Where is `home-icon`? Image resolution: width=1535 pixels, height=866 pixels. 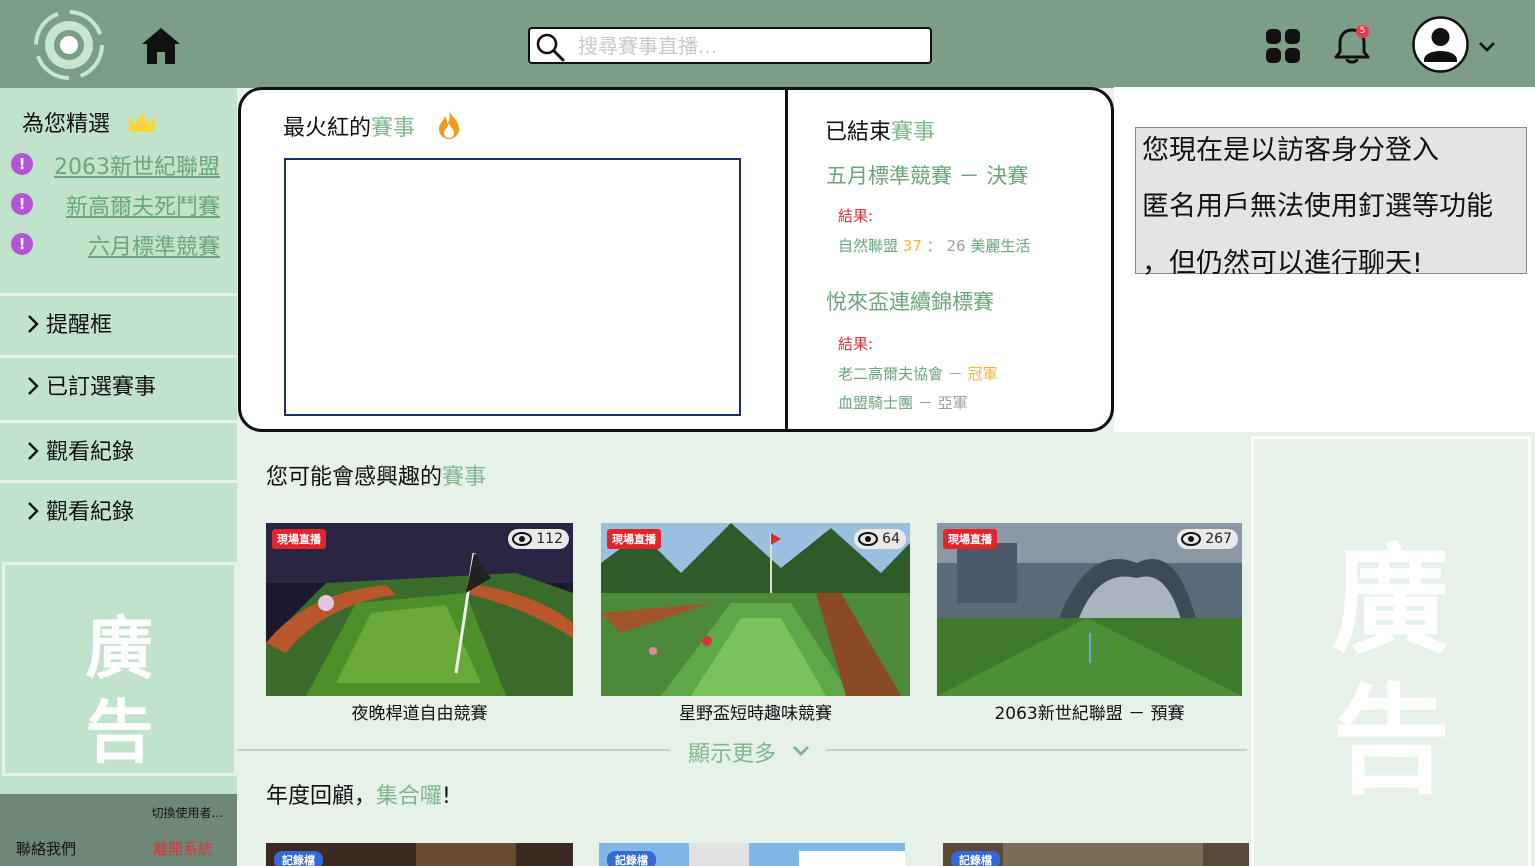 home-icon is located at coordinates (161, 46).